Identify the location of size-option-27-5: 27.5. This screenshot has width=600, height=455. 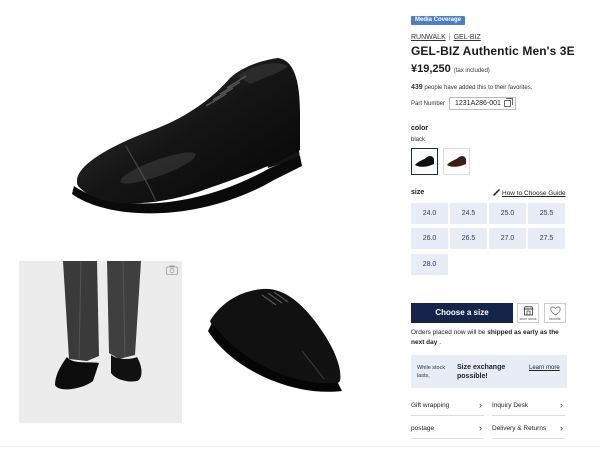
(546, 238).